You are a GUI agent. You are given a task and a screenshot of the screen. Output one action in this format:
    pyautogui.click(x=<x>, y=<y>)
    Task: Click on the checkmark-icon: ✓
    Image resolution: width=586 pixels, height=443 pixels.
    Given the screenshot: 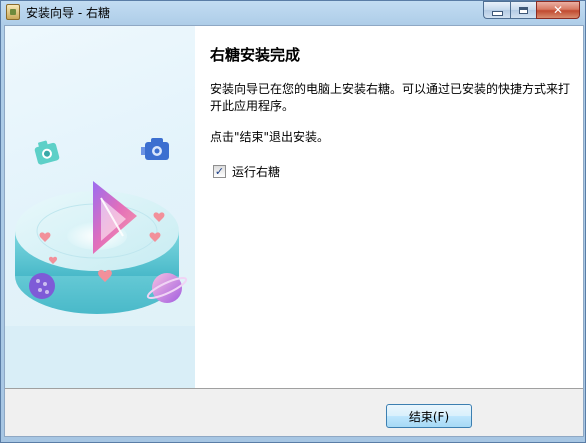 What is the action you would take?
    pyautogui.click(x=219, y=171)
    